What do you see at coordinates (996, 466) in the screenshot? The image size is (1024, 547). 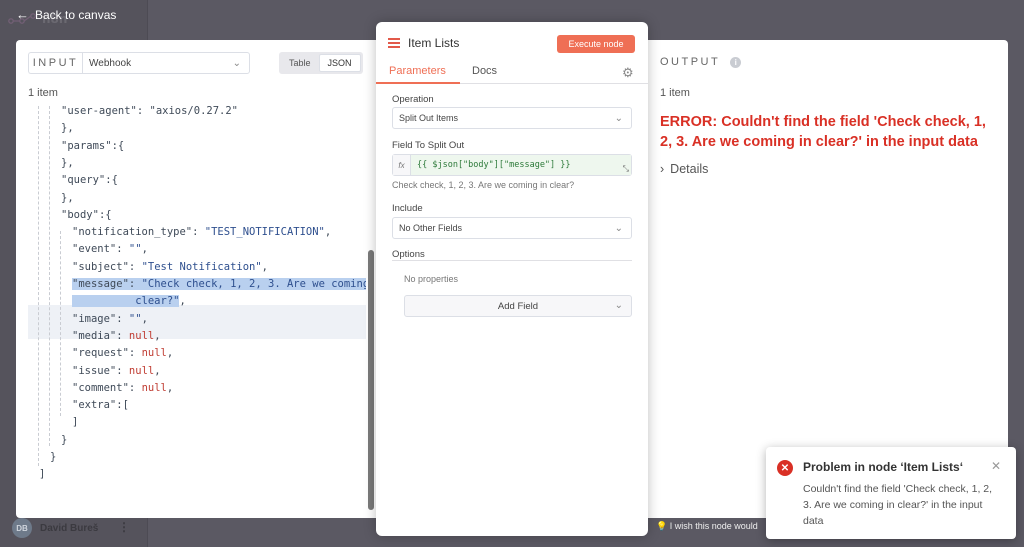 I see `close-icon: ✕` at bounding box center [996, 466].